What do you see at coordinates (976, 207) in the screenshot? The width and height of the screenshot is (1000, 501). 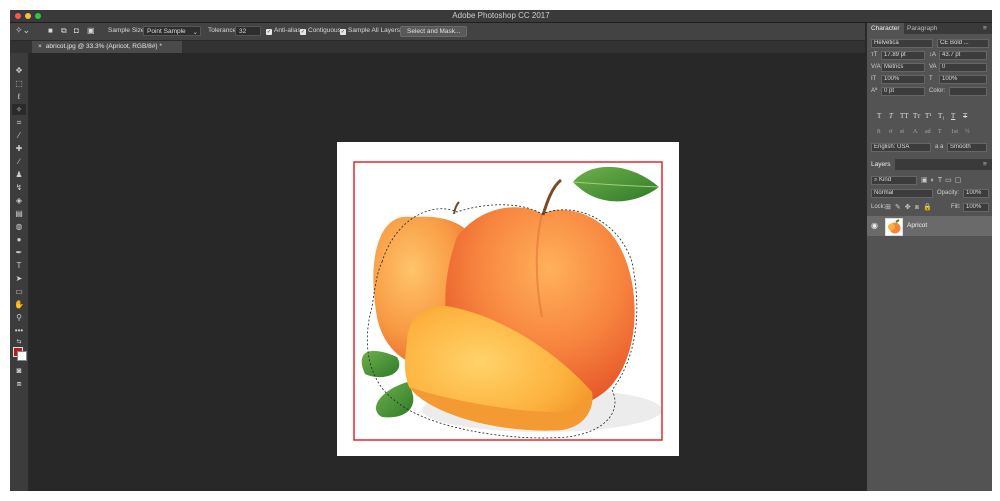 I see `fill-input: 100%` at bounding box center [976, 207].